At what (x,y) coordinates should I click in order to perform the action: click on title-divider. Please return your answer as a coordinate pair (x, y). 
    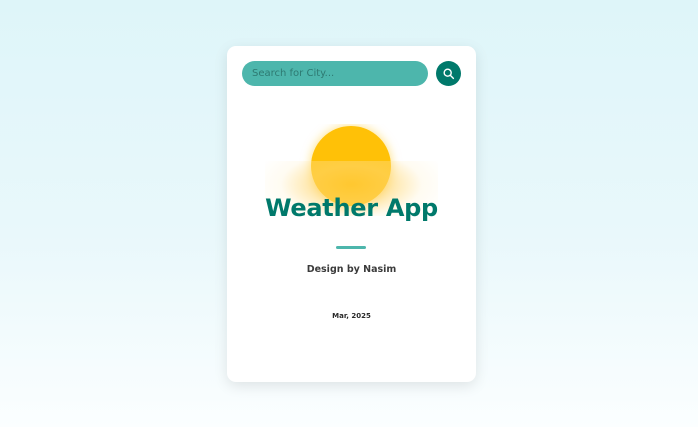
    Looking at the image, I should click on (351, 247).